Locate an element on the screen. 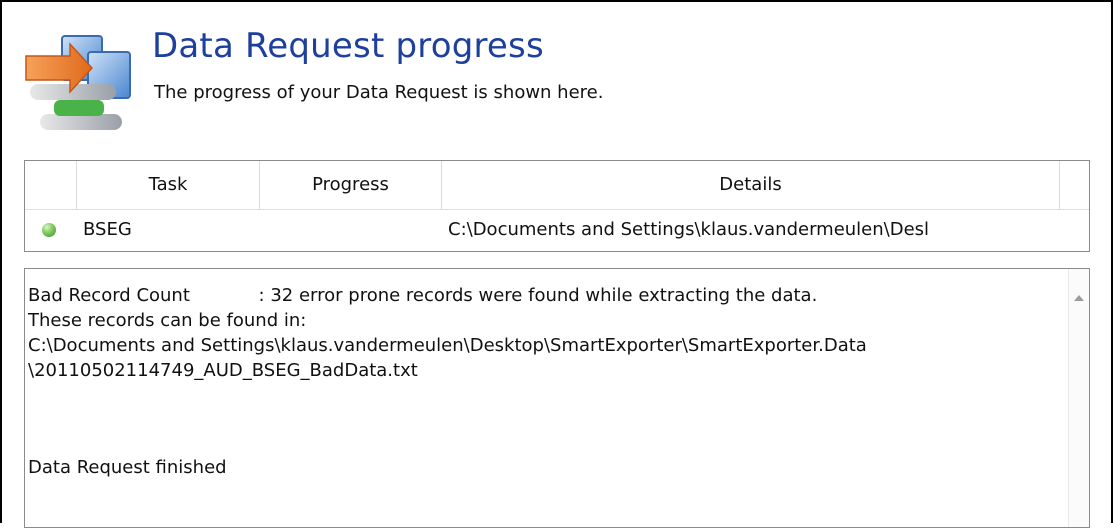  log-line: \20110502114749_AUD_BSEG_BadData.txt is located at coordinates (223, 370).